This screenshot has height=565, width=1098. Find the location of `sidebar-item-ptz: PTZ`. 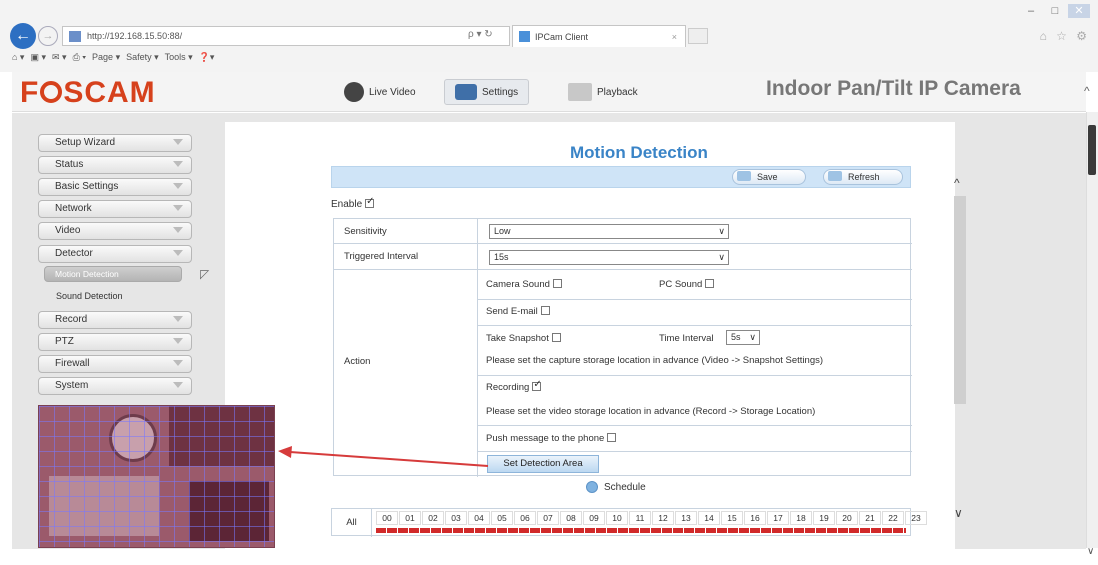

sidebar-item-ptz: PTZ is located at coordinates (115, 342).